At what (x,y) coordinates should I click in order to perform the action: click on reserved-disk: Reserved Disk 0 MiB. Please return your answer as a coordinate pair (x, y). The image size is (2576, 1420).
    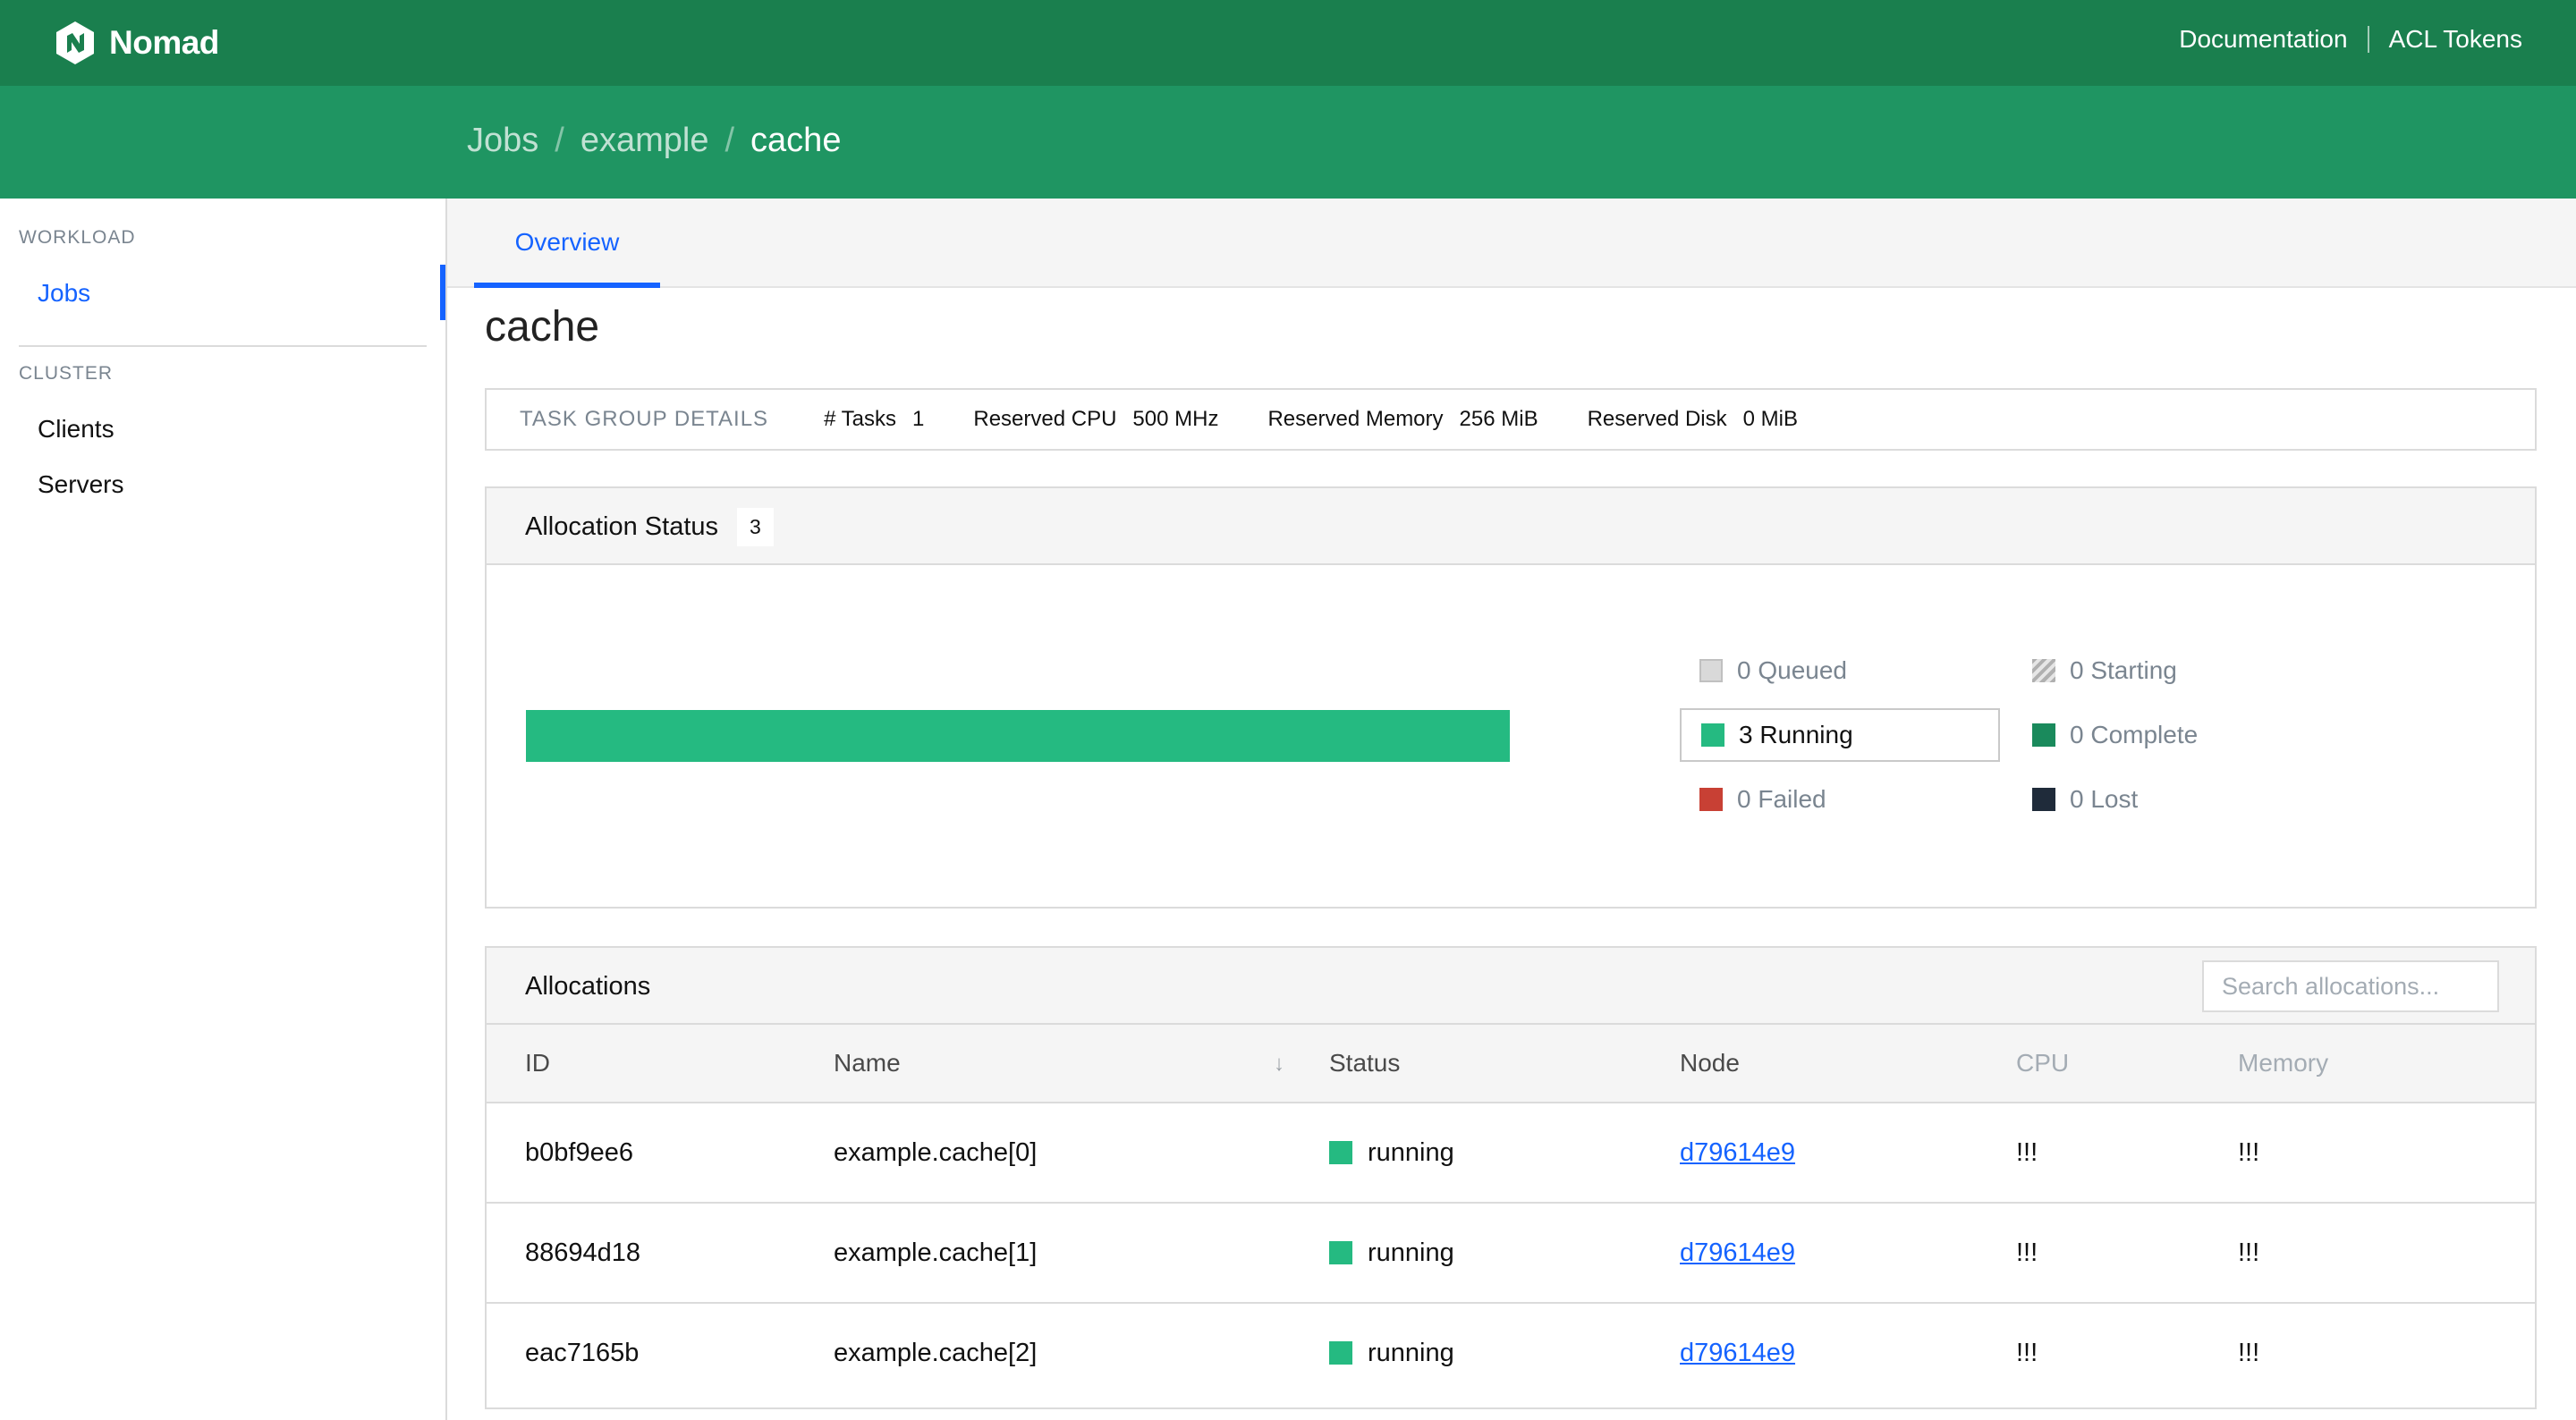
    Looking at the image, I should click on (1693, 420).